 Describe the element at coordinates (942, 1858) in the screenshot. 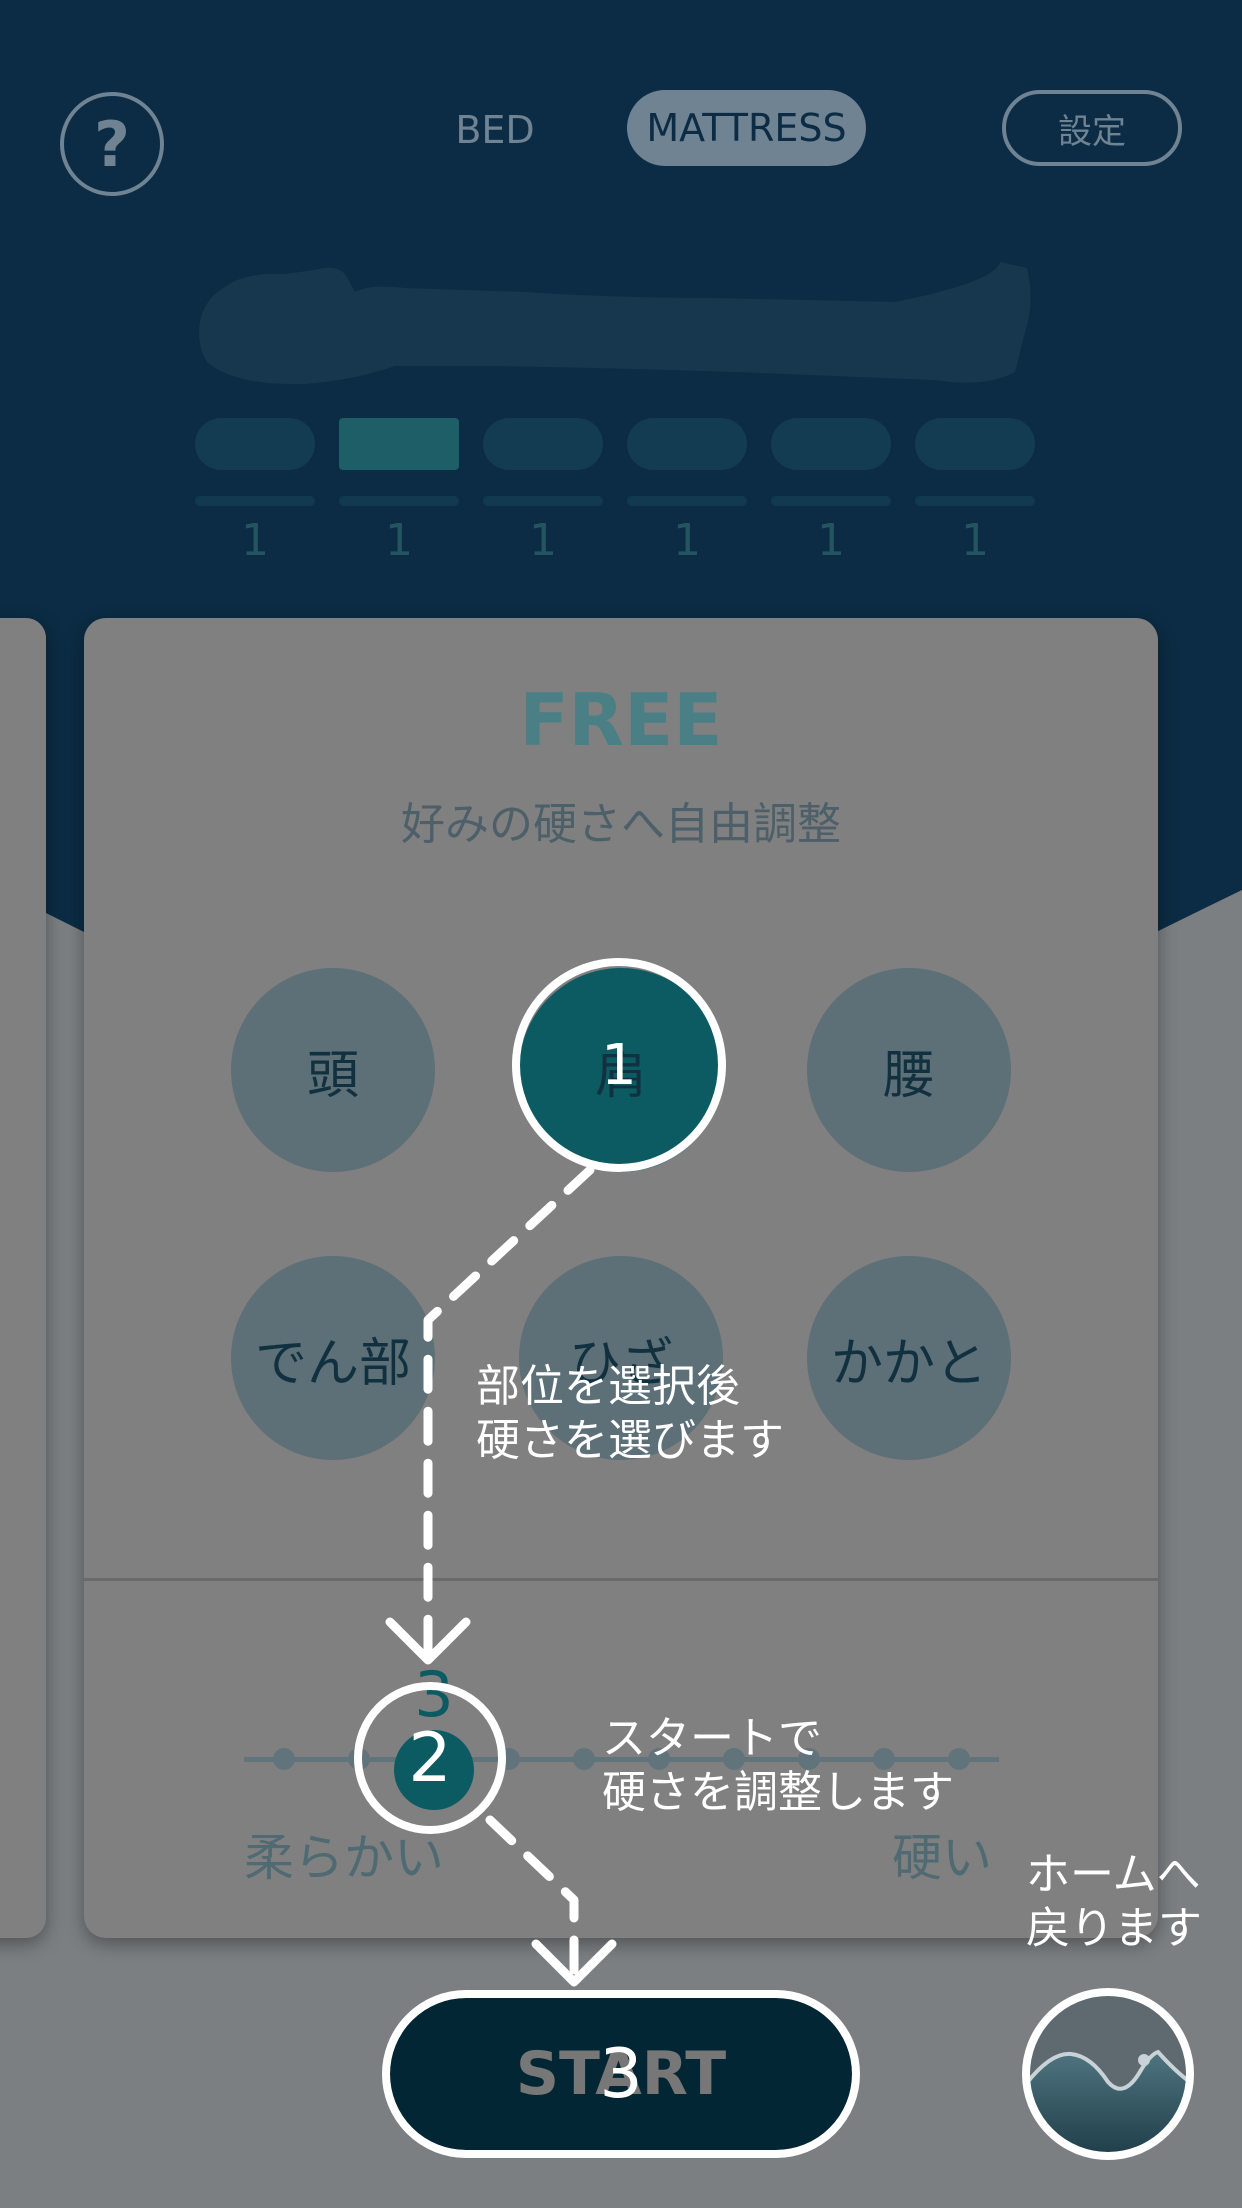

I see `hard-label: 硬い` at that location.